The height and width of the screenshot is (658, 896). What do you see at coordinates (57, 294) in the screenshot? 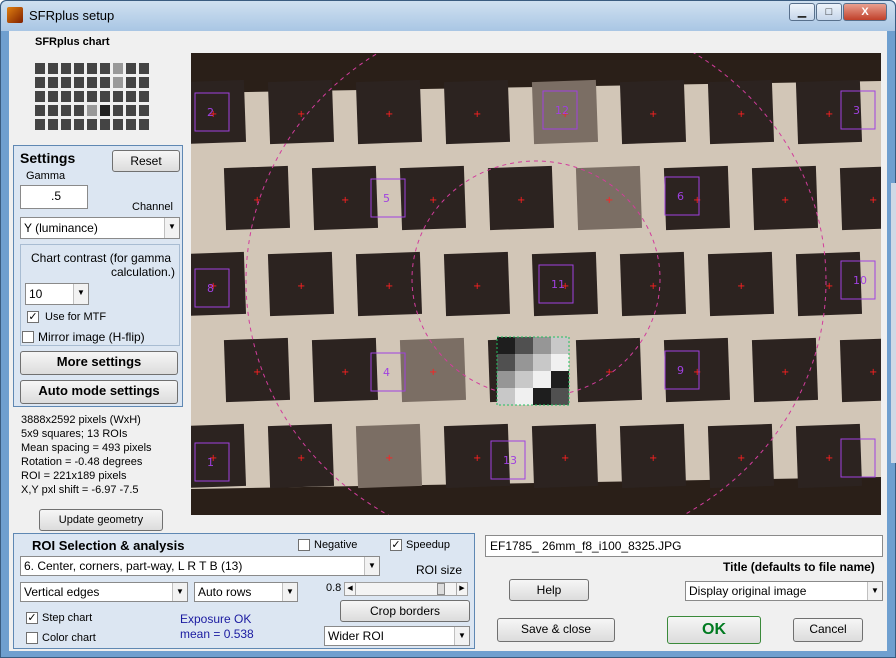
I see `contrast-select: 10 ▼` at bounding box center [57, 294].